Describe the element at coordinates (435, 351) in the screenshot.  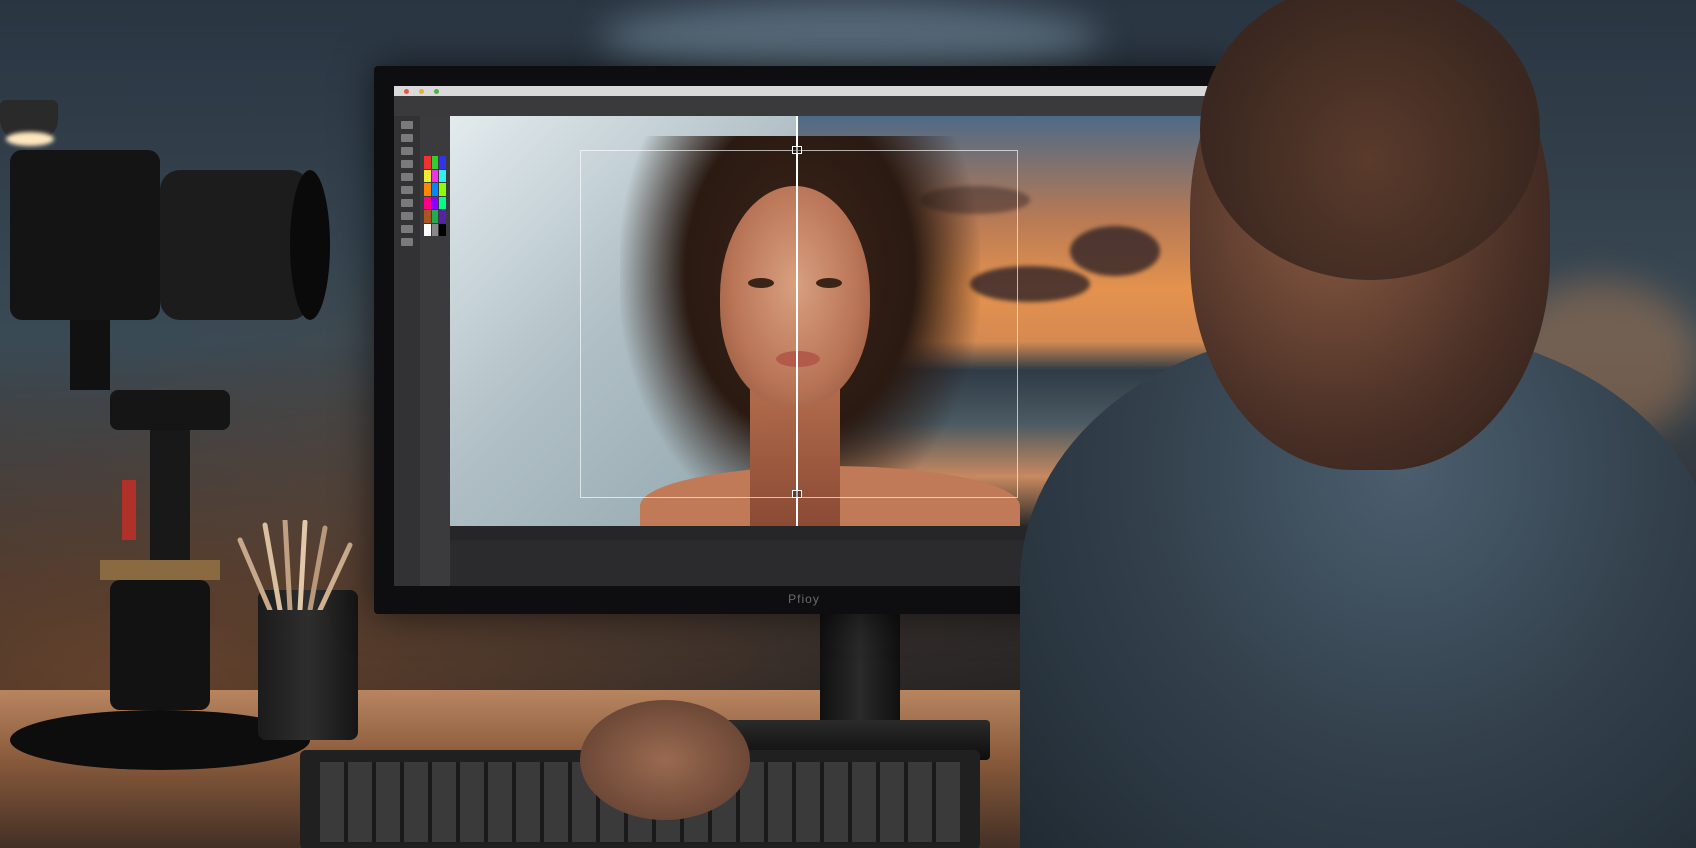
I see `swatches-panel` at that location.